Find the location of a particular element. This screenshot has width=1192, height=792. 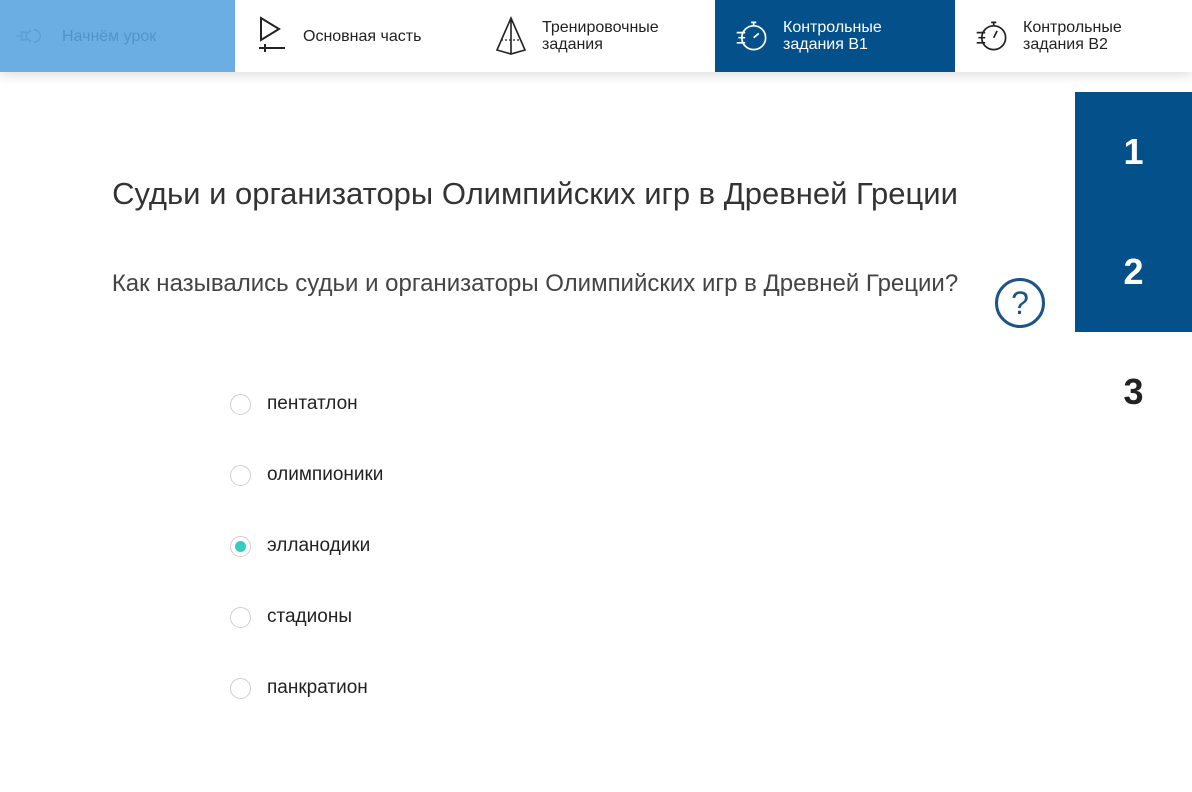

tab-main-part: Основная часть is located at coordinates (352, 36).